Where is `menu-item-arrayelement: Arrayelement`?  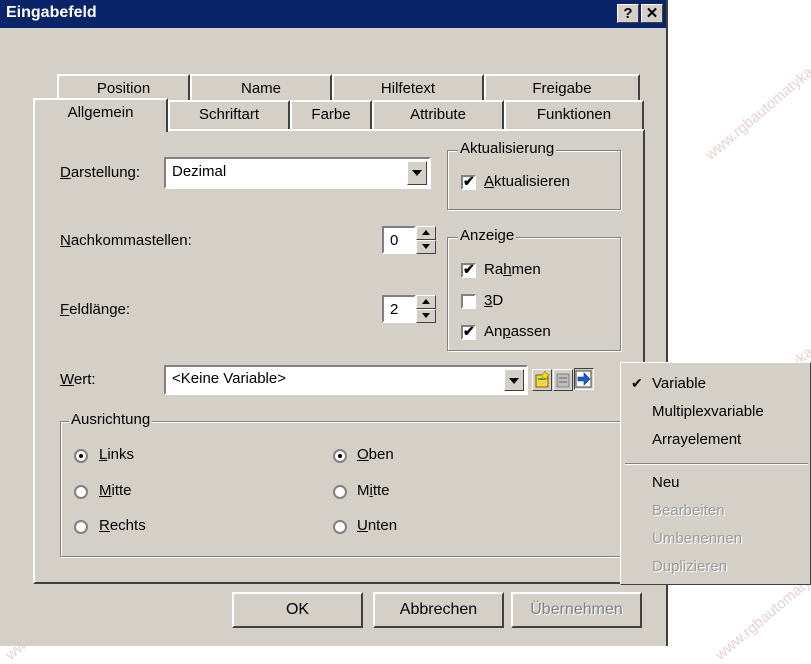 menu-item-arrayelement: Arrayelement is located at coordinates (696, 439).